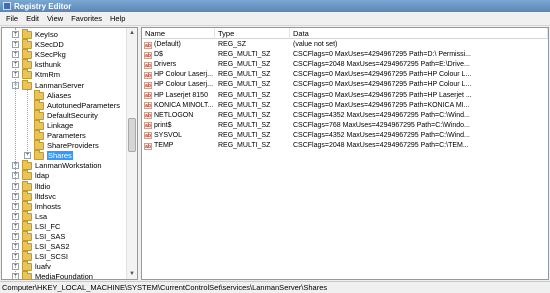 The width and height of the screenshot is (550, 293). What do you see at coordinates (275, 19) in the screenshot?
I see `menu-bar: File Edit View Favorites Help` at bounding box center [275, 19].